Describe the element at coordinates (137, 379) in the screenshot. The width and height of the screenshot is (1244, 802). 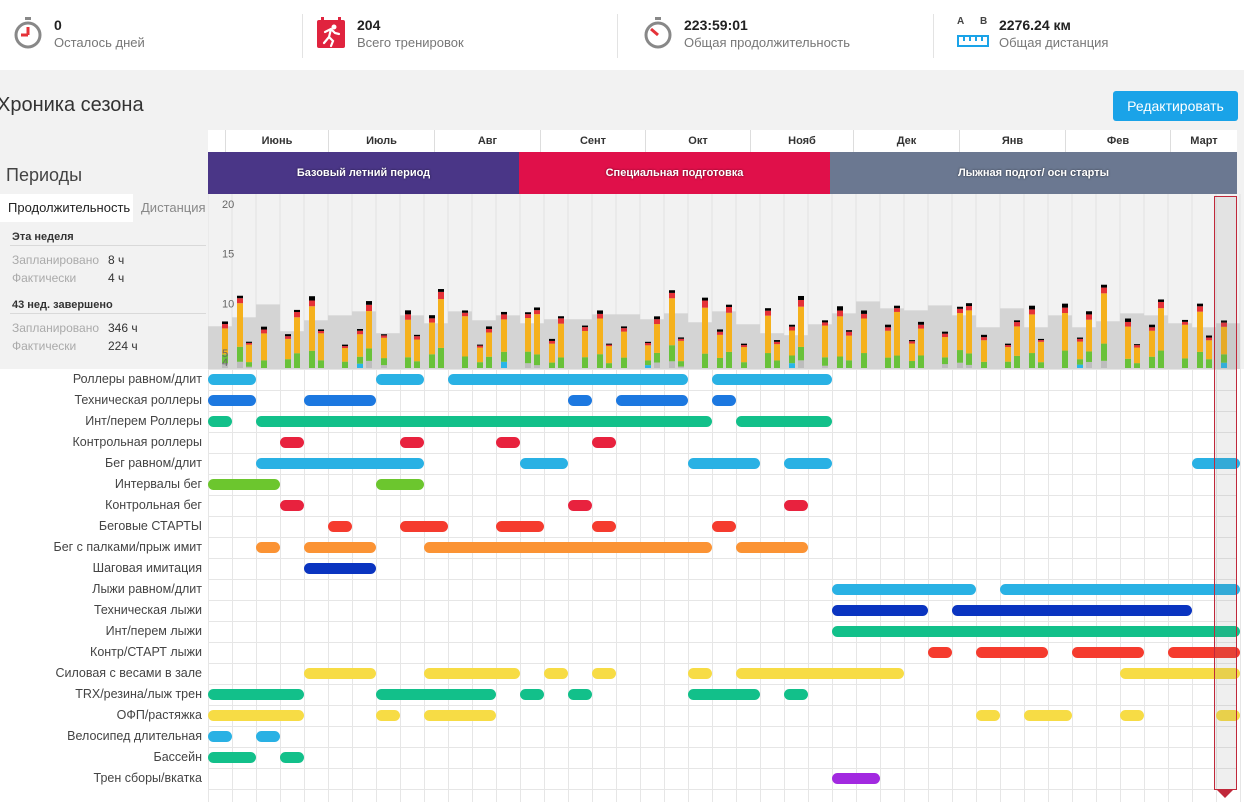
I see `activity-label: Роллеры равном/длит` at that location.